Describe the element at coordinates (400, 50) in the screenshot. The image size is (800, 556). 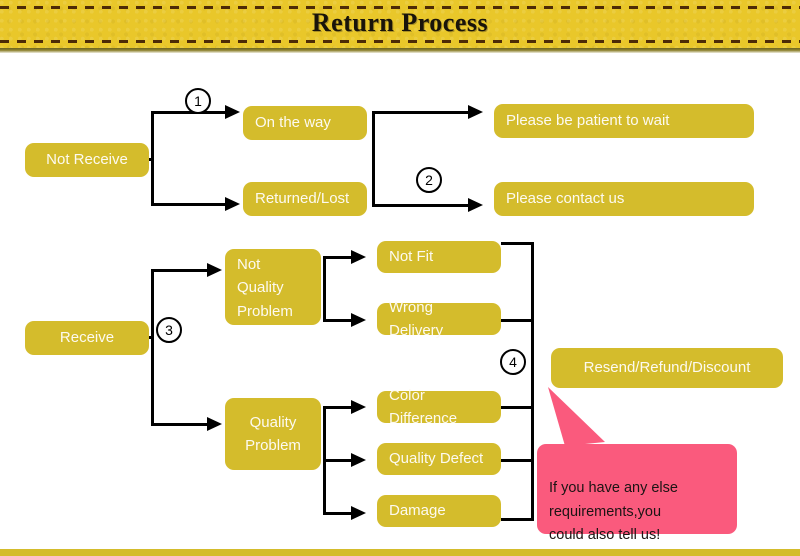
I see `banner-shadow` at that location.